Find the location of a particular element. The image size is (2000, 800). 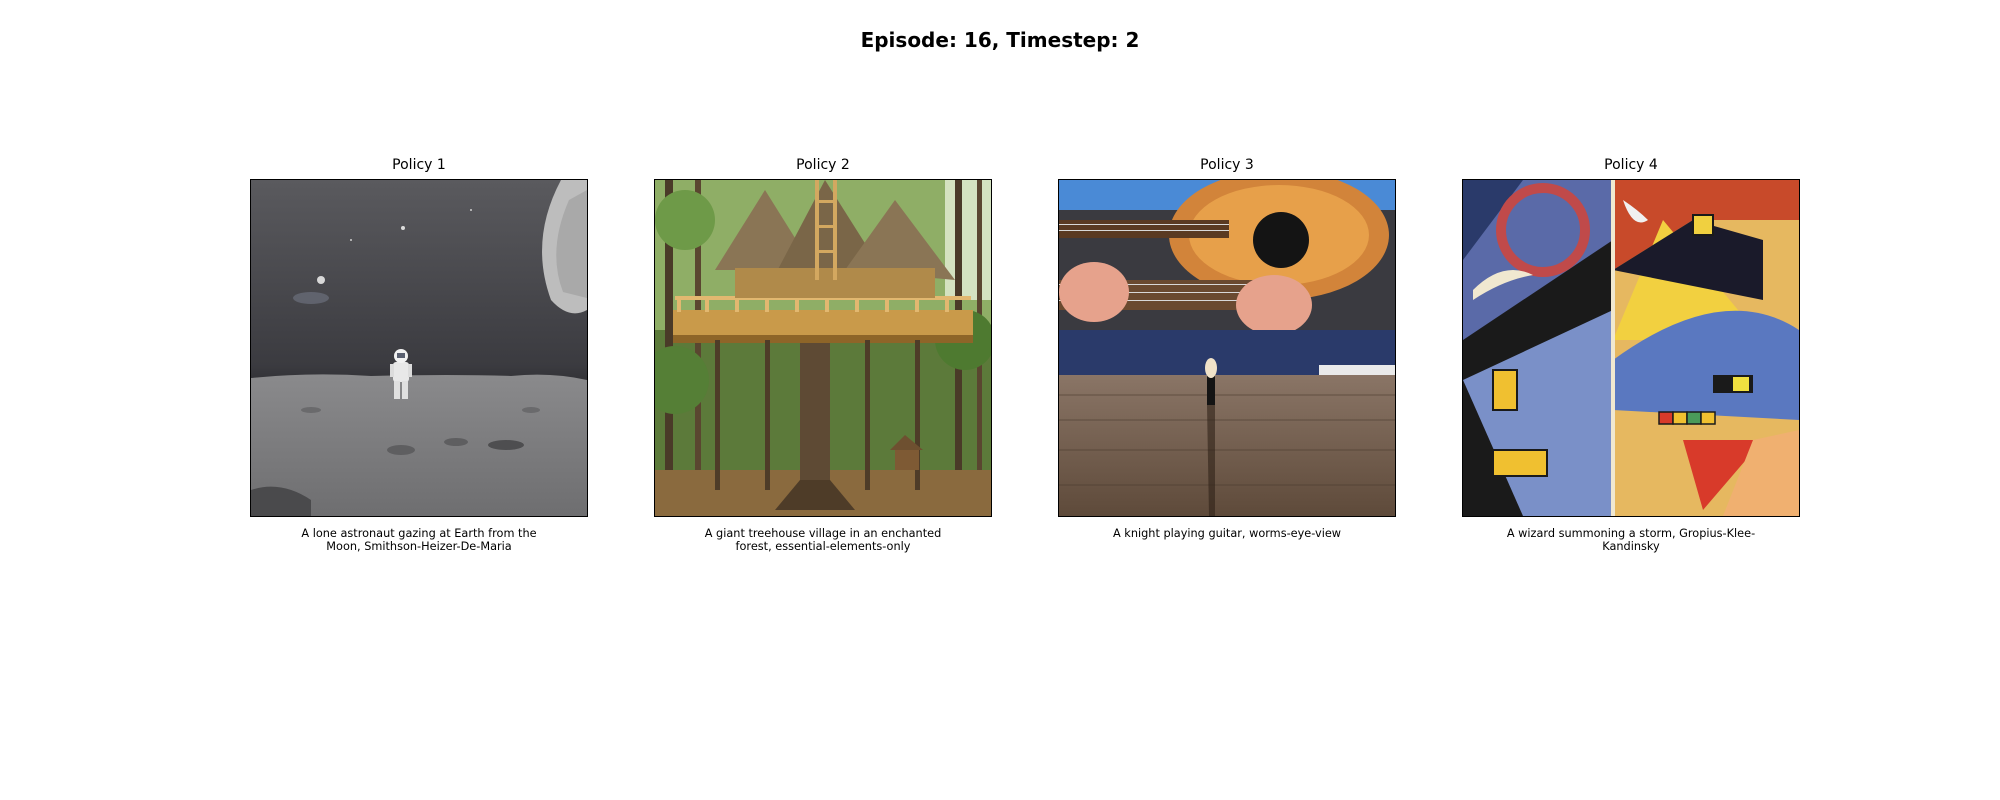

panel-title: Policy 2 is located at coordinates (823, 165).